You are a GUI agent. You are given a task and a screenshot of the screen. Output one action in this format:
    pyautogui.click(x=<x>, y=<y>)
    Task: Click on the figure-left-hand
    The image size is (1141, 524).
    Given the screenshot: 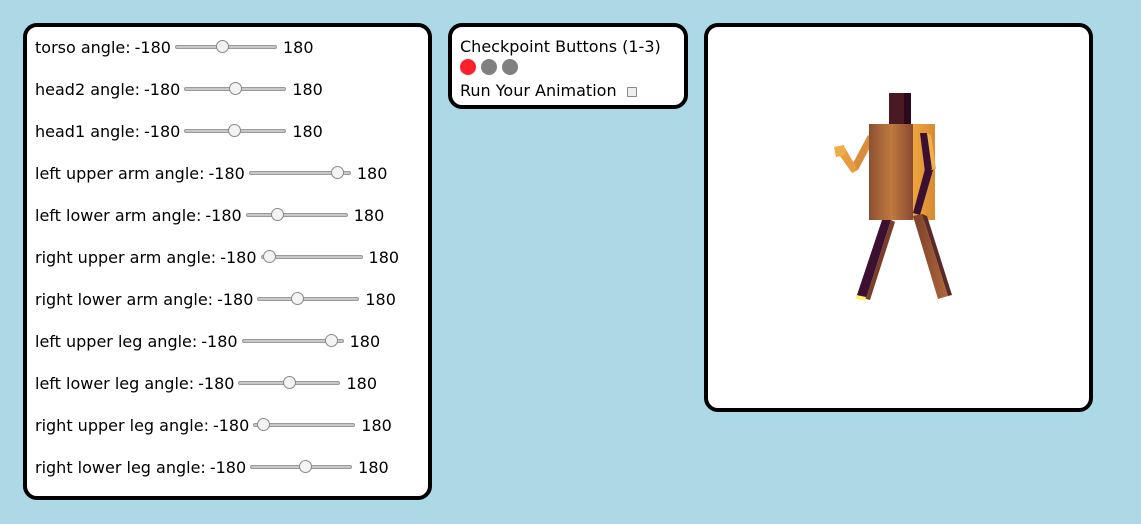 What is the action you would take?
    pyautogui.click(x=840, y=151)
    